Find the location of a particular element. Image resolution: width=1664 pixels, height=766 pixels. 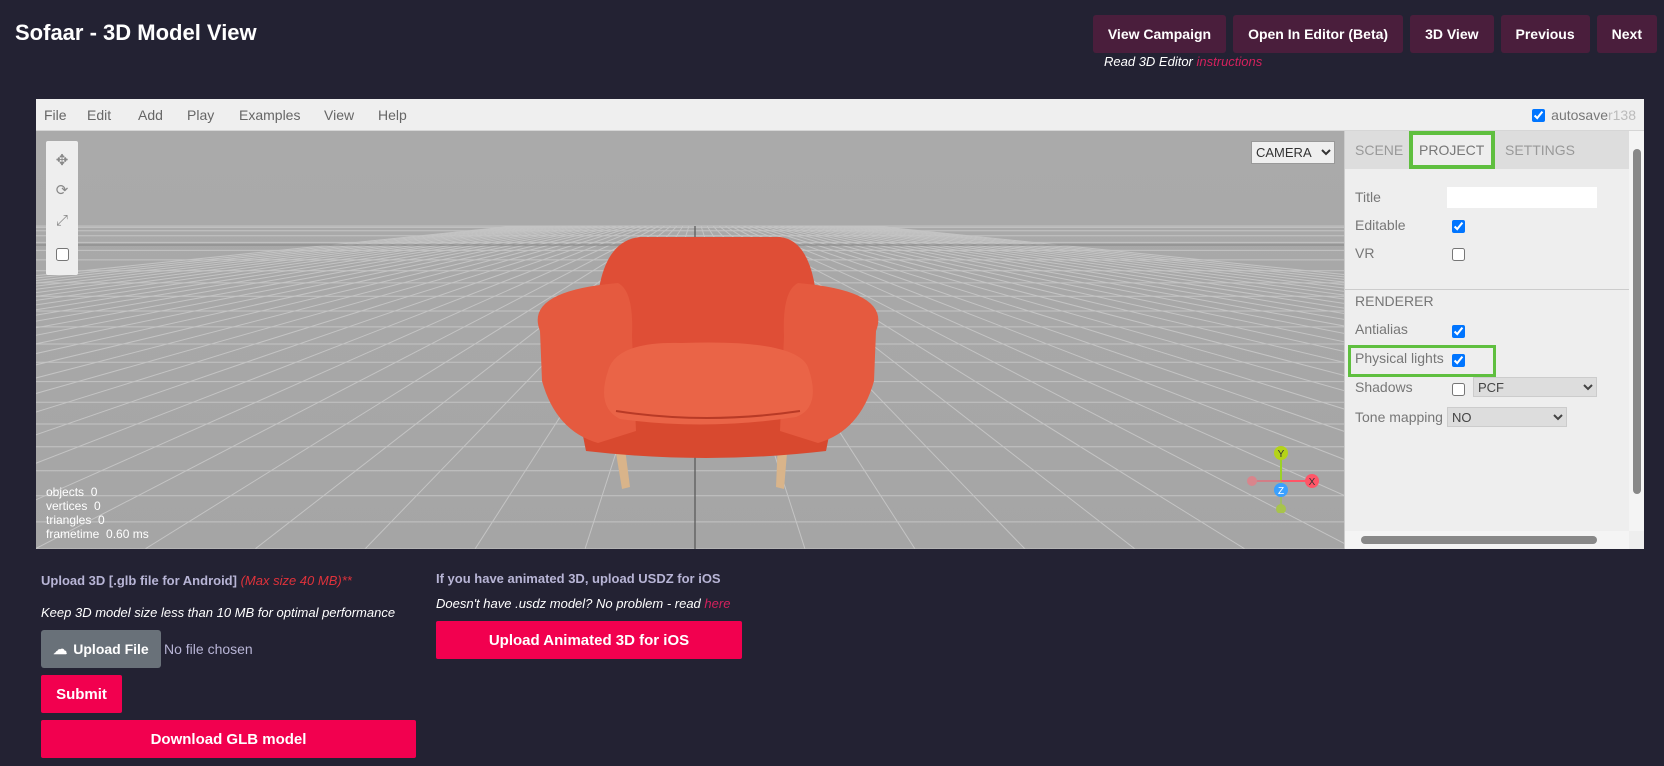

editable-checkbox is located at coordinates (1458, 226).